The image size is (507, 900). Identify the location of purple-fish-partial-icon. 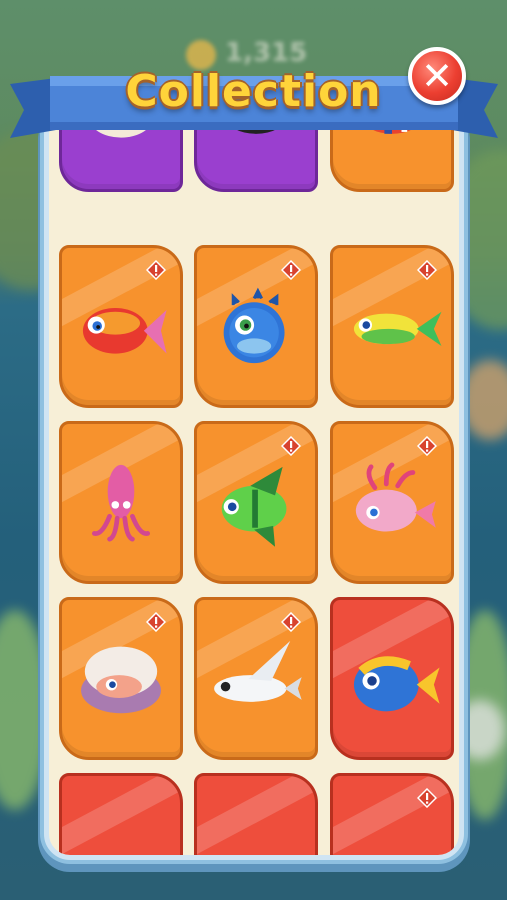
(256, 818).